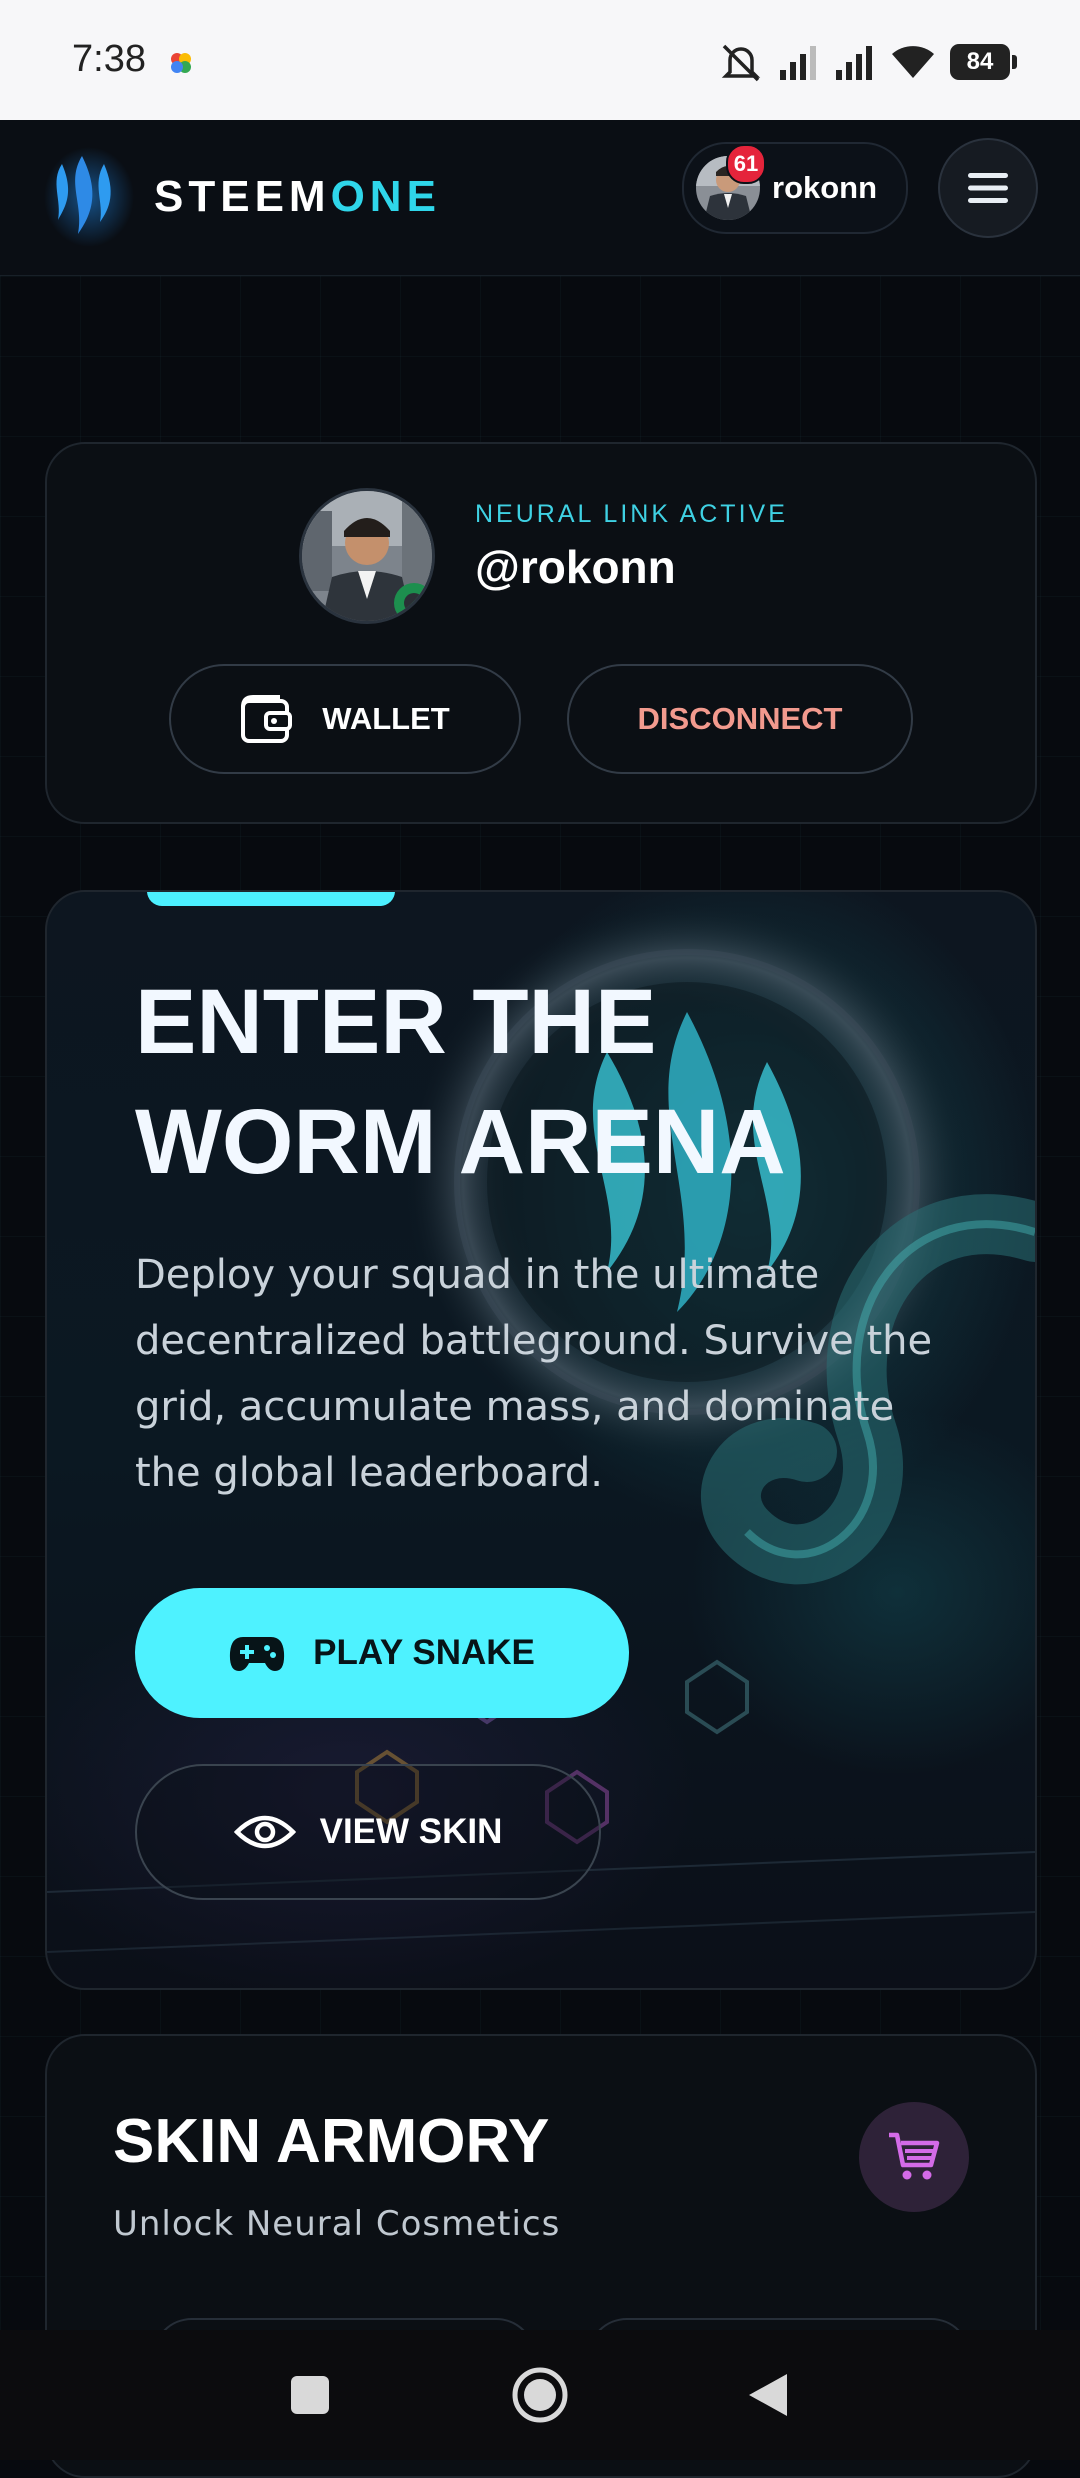 Image resolution: width=1080 pixels, height=2478 pixels. What do you see at coordinates (540, 198) in the screenshot?
I see `app-header: STEEMONE rokonn 61` at bounding box center [540, 198].